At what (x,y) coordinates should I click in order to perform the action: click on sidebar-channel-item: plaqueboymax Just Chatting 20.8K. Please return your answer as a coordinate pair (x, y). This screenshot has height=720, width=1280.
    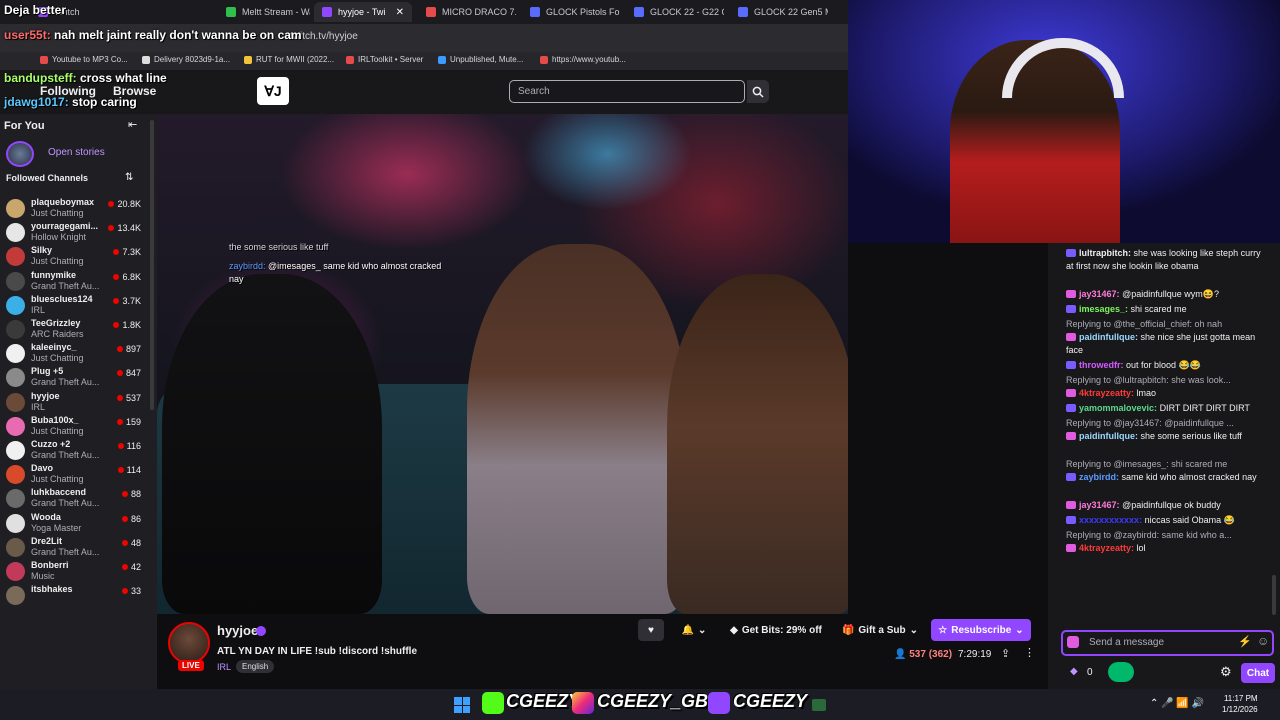
    Looking at the image, I should click on (72, 209).